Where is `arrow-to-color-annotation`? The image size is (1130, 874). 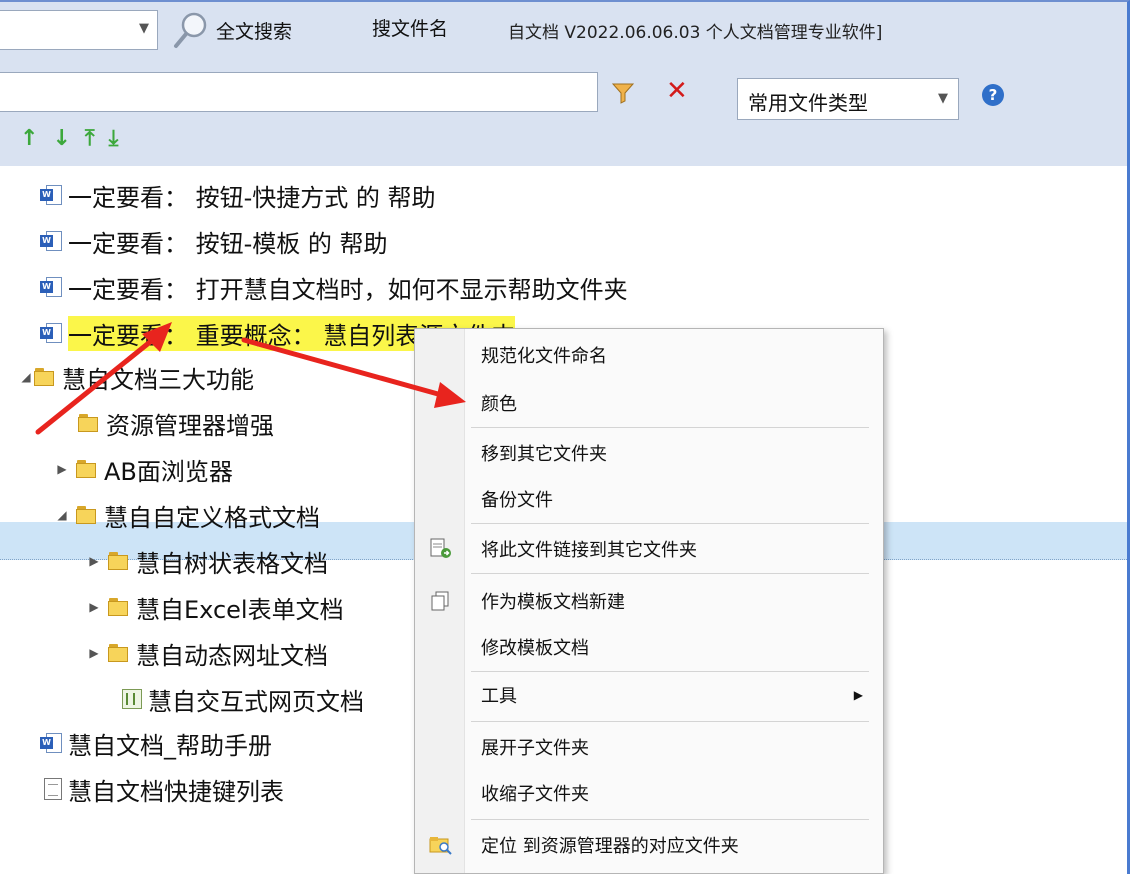
arrow-to-color-annotation is located at coordinates (353, 372).